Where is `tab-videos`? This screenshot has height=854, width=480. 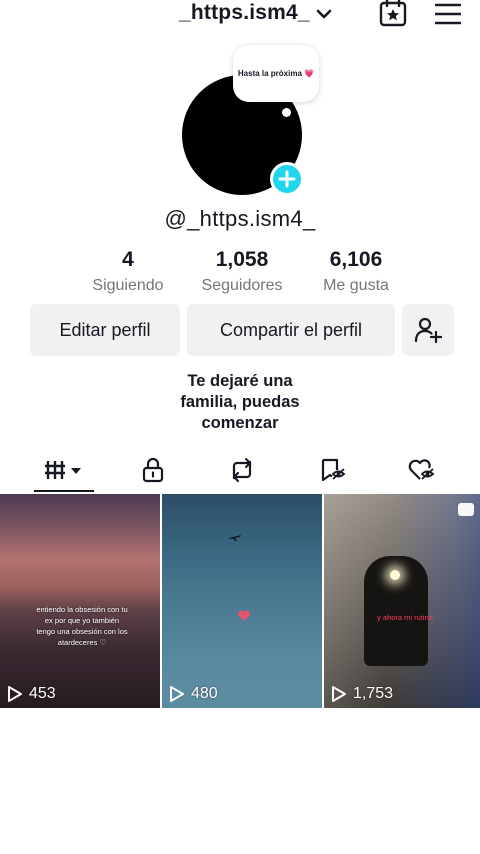 tab-videos is located at coordinates (64, 470).